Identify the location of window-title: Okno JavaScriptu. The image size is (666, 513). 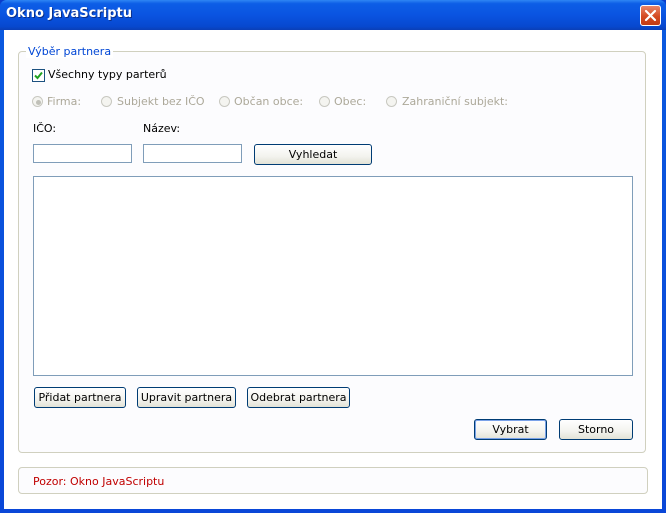
(69, 13).